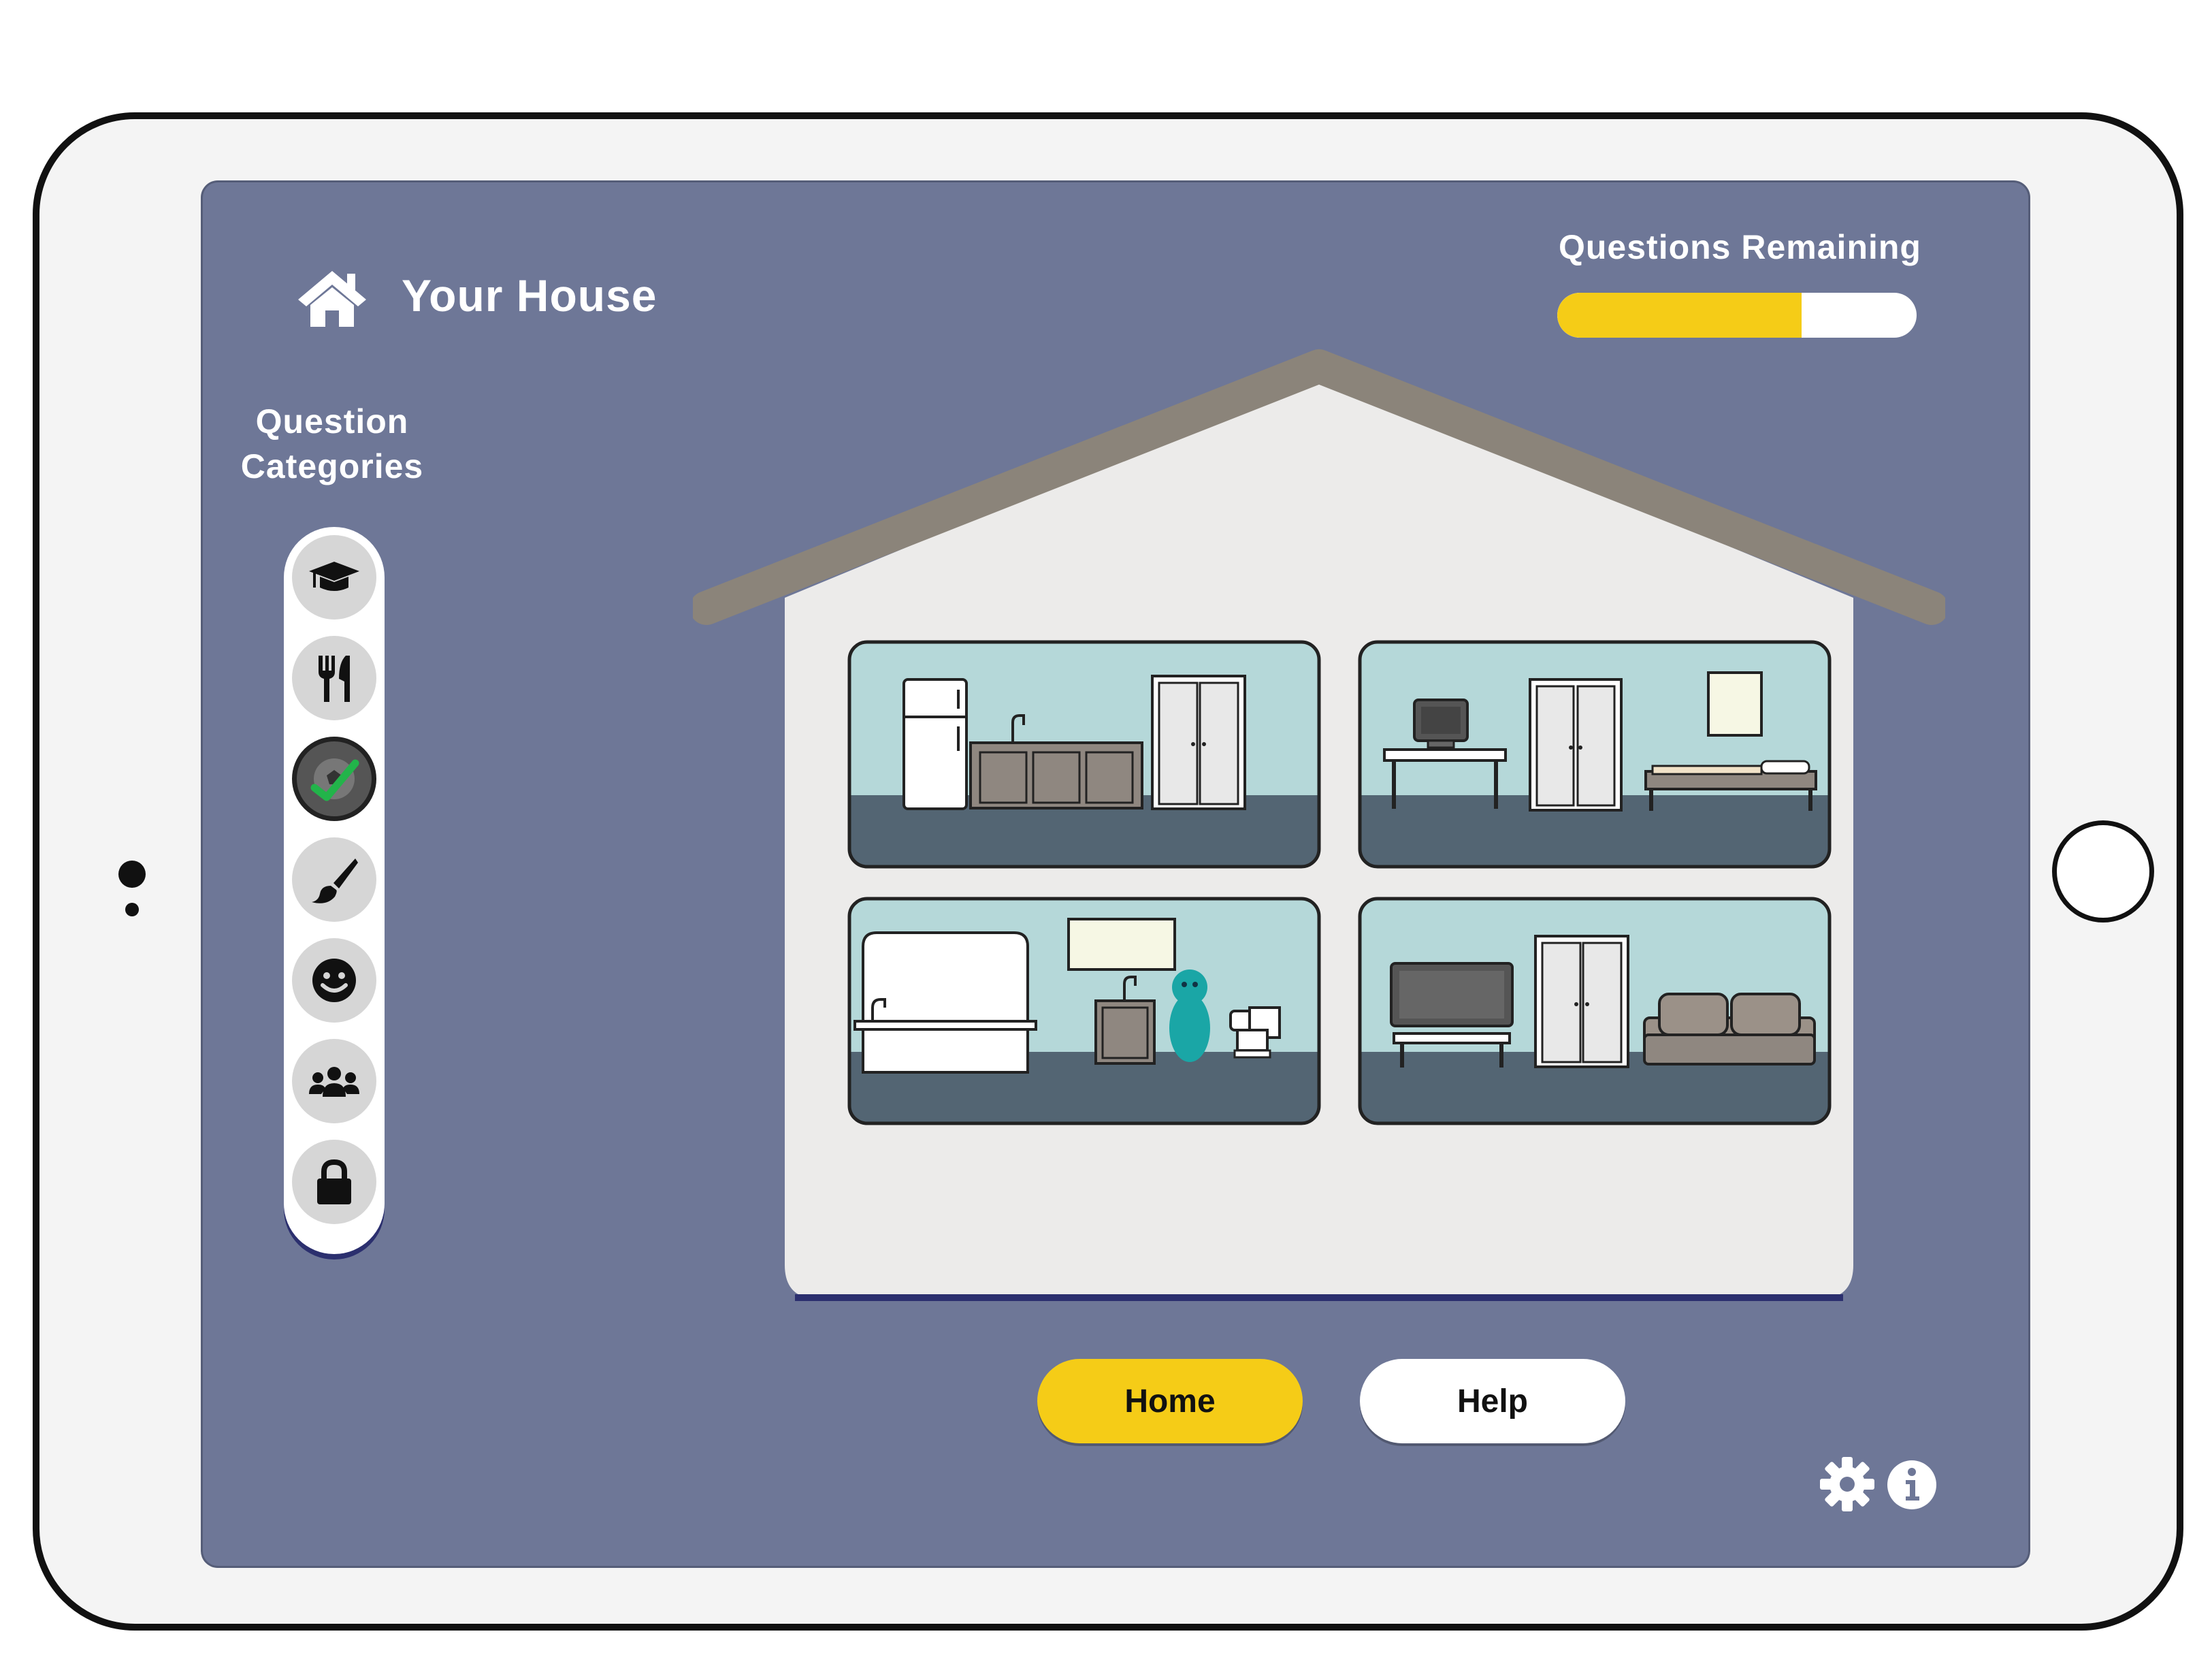 Image resolution: width=2212 pixels, height=1668 pixels. Describe the element at coordinates (1847, 1484) in the screenshot. I see `gear-icon` at that location.